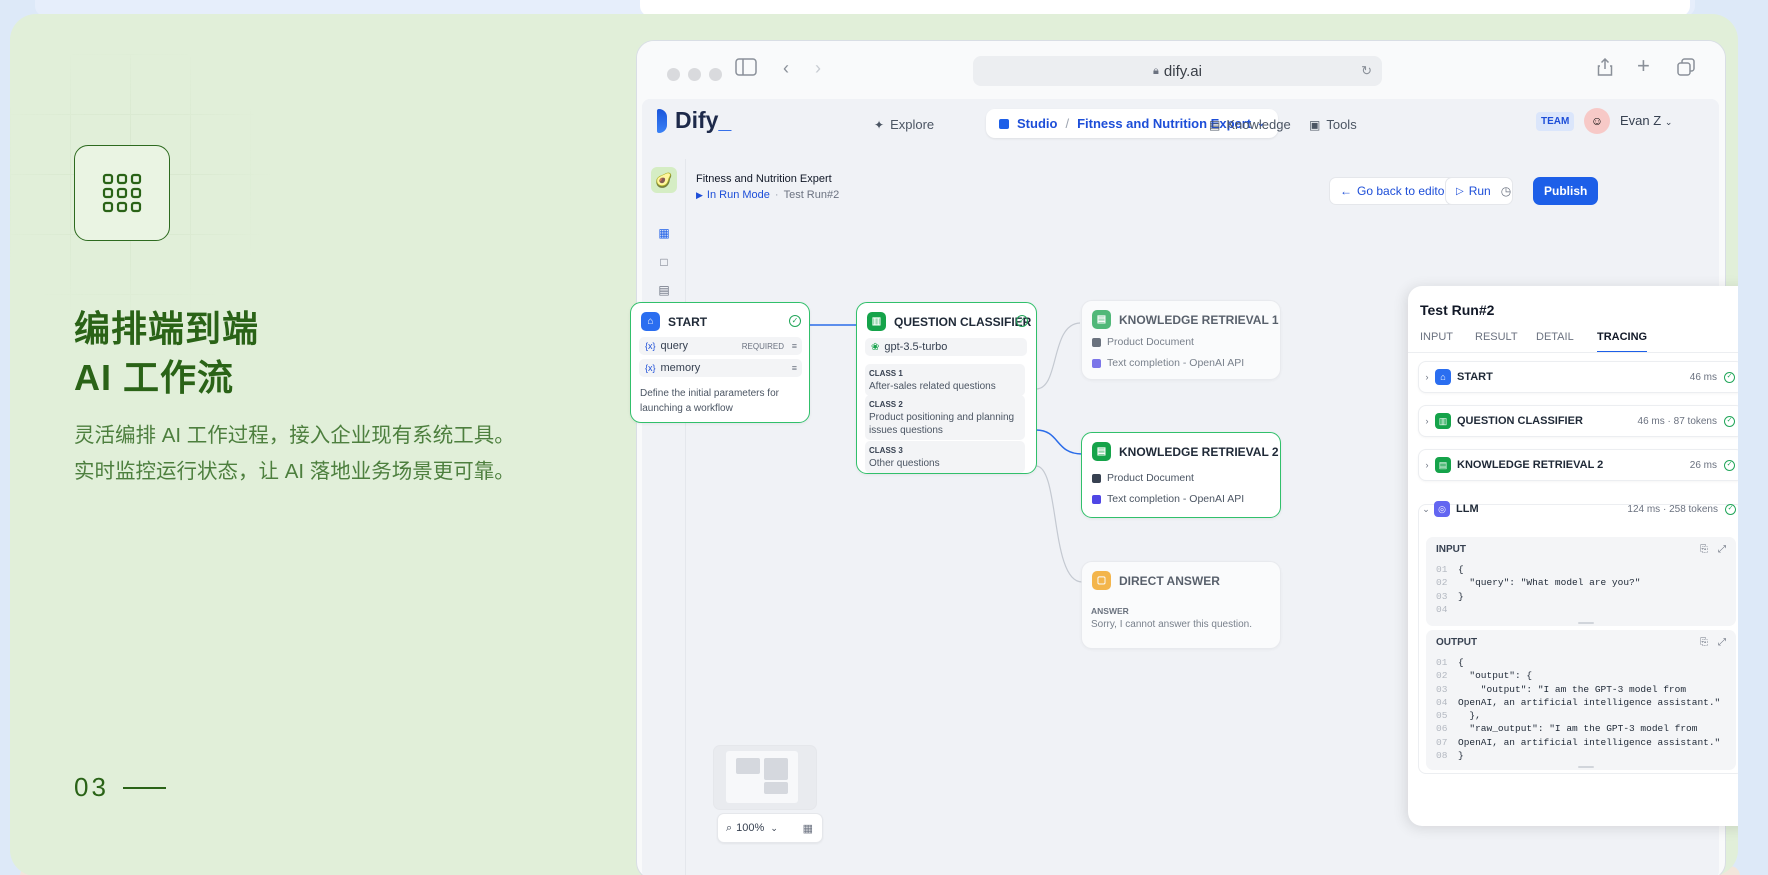 This screenshot has height=875, width=1768. I want to click on orchestrate-icon: ▦, so click(664, 233).